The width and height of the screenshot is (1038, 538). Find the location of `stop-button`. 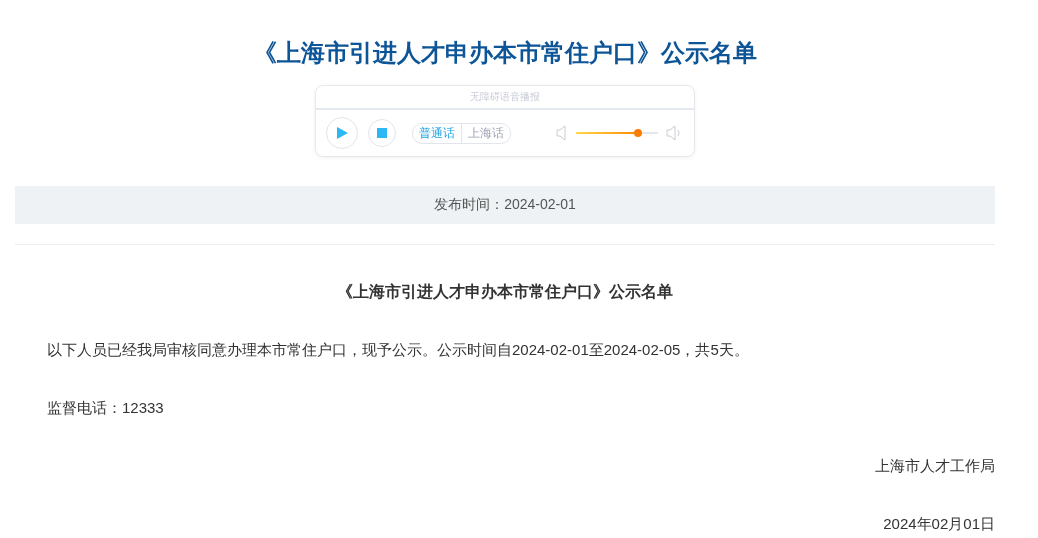

stop-button is located at coordinates (382, 133).